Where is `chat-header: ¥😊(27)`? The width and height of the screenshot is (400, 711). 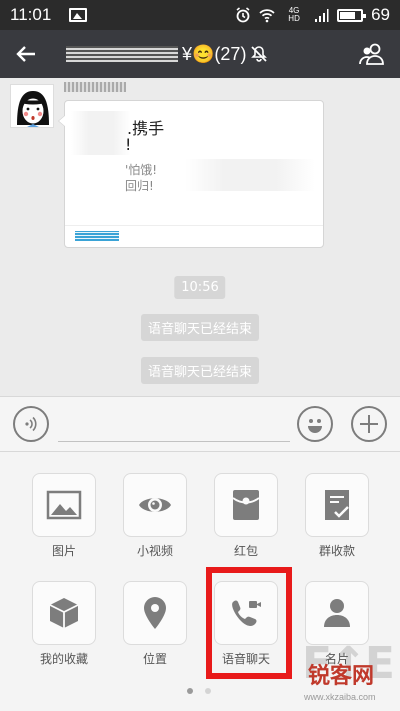
chat-header: ¥😊(27) is located at coordinates (200, 54).